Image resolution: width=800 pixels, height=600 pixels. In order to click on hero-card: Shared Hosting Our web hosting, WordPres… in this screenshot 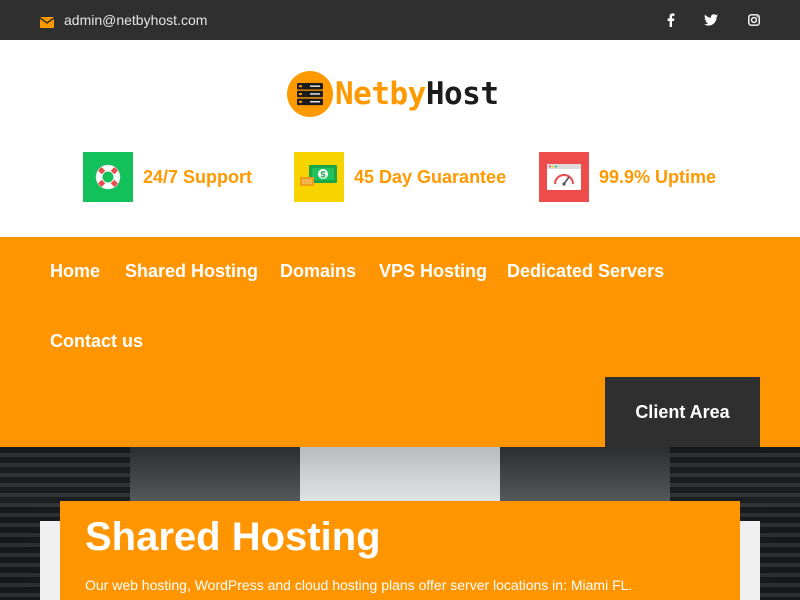, I will do `click(400, 550)`.